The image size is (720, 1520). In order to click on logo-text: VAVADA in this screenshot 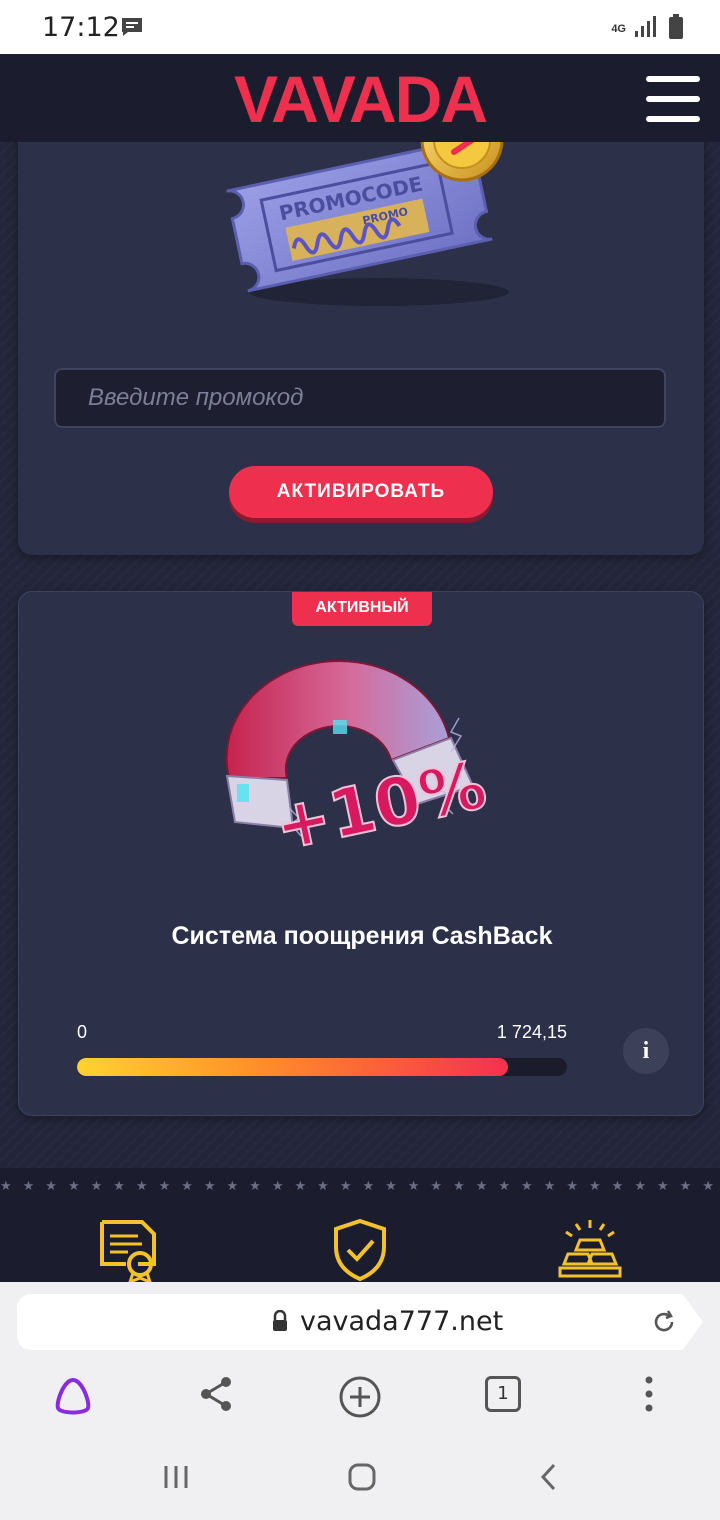, I will do `click(360, 99)`.